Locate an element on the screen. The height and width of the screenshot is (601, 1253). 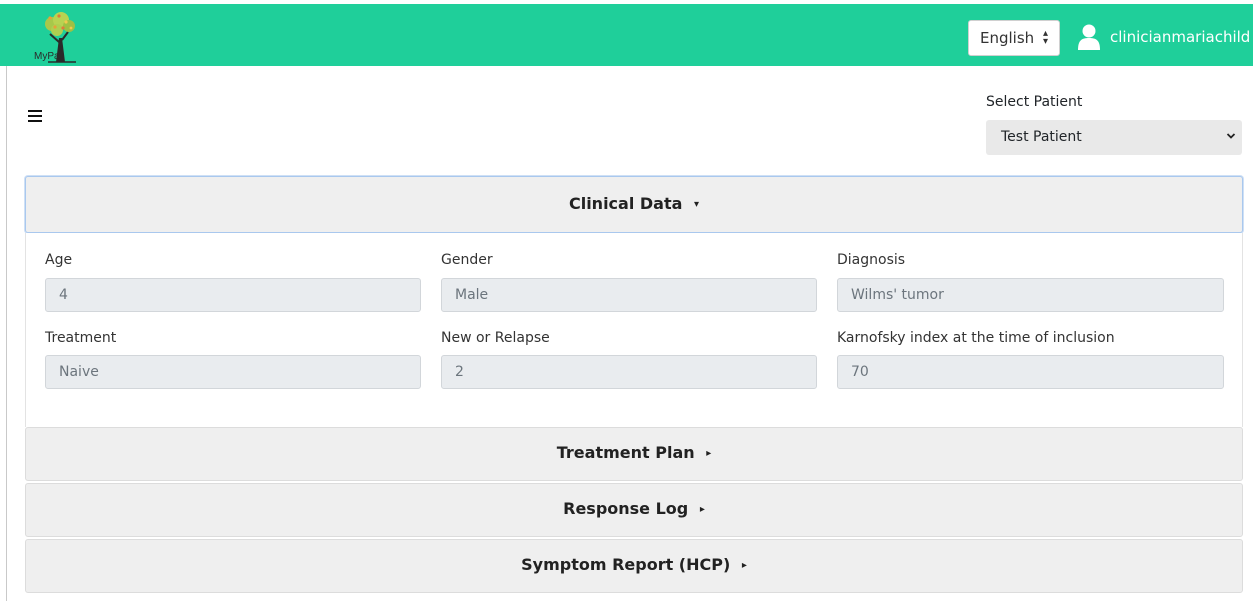
treatment-label: Treatment is located at coordinates (81, 338).